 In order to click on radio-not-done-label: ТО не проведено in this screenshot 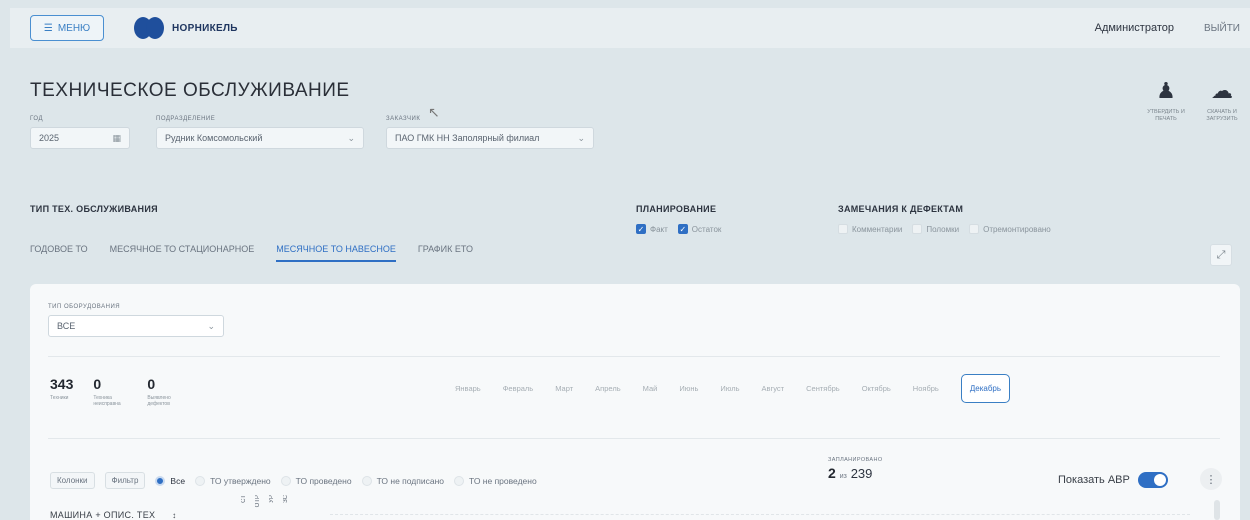, I will do `click(503, 480)`.